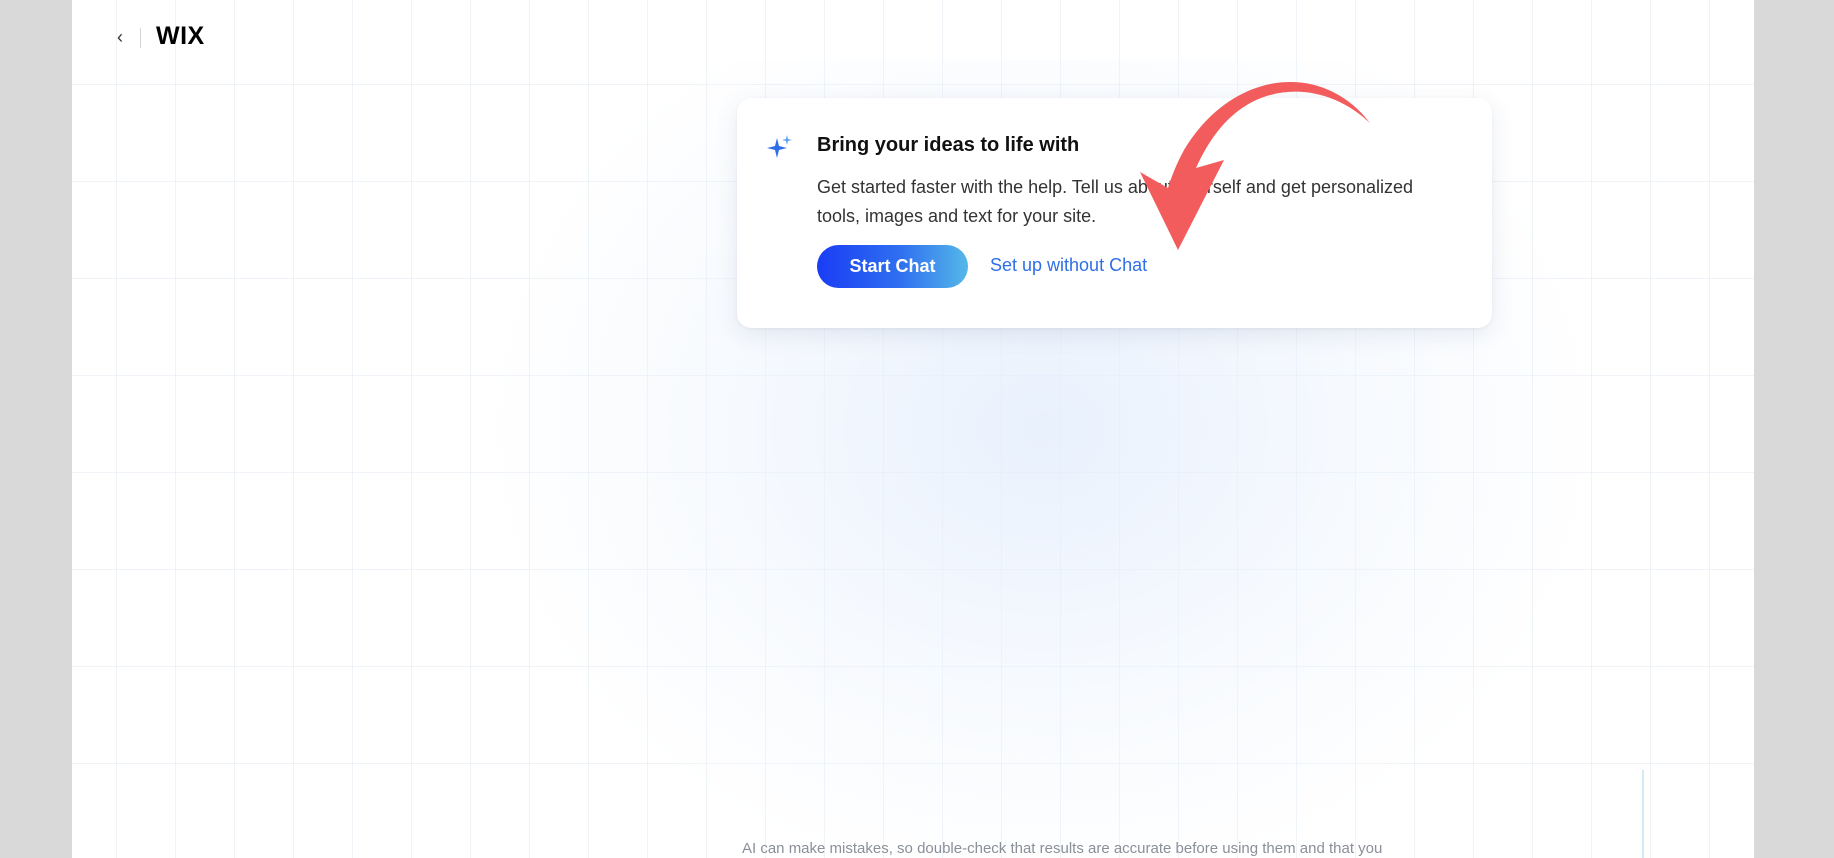  What do you see at coordinates (140, 38) in the screenshot?
I see `header-divider` at bounding box center [140, 38].